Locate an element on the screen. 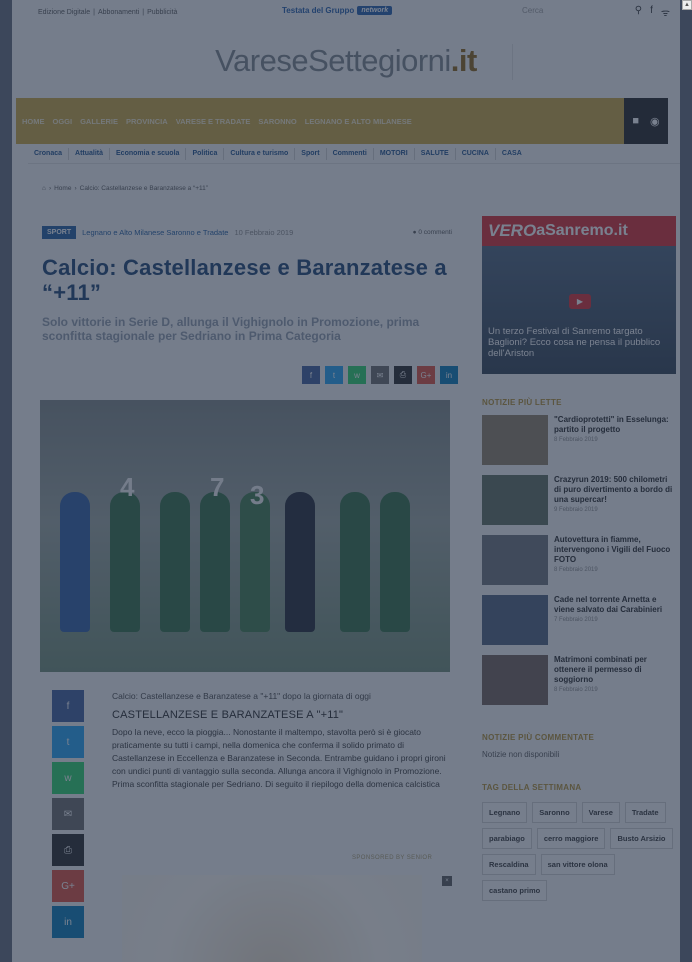  category-link-commenti: Commenti is located at coordinates (350, 153).